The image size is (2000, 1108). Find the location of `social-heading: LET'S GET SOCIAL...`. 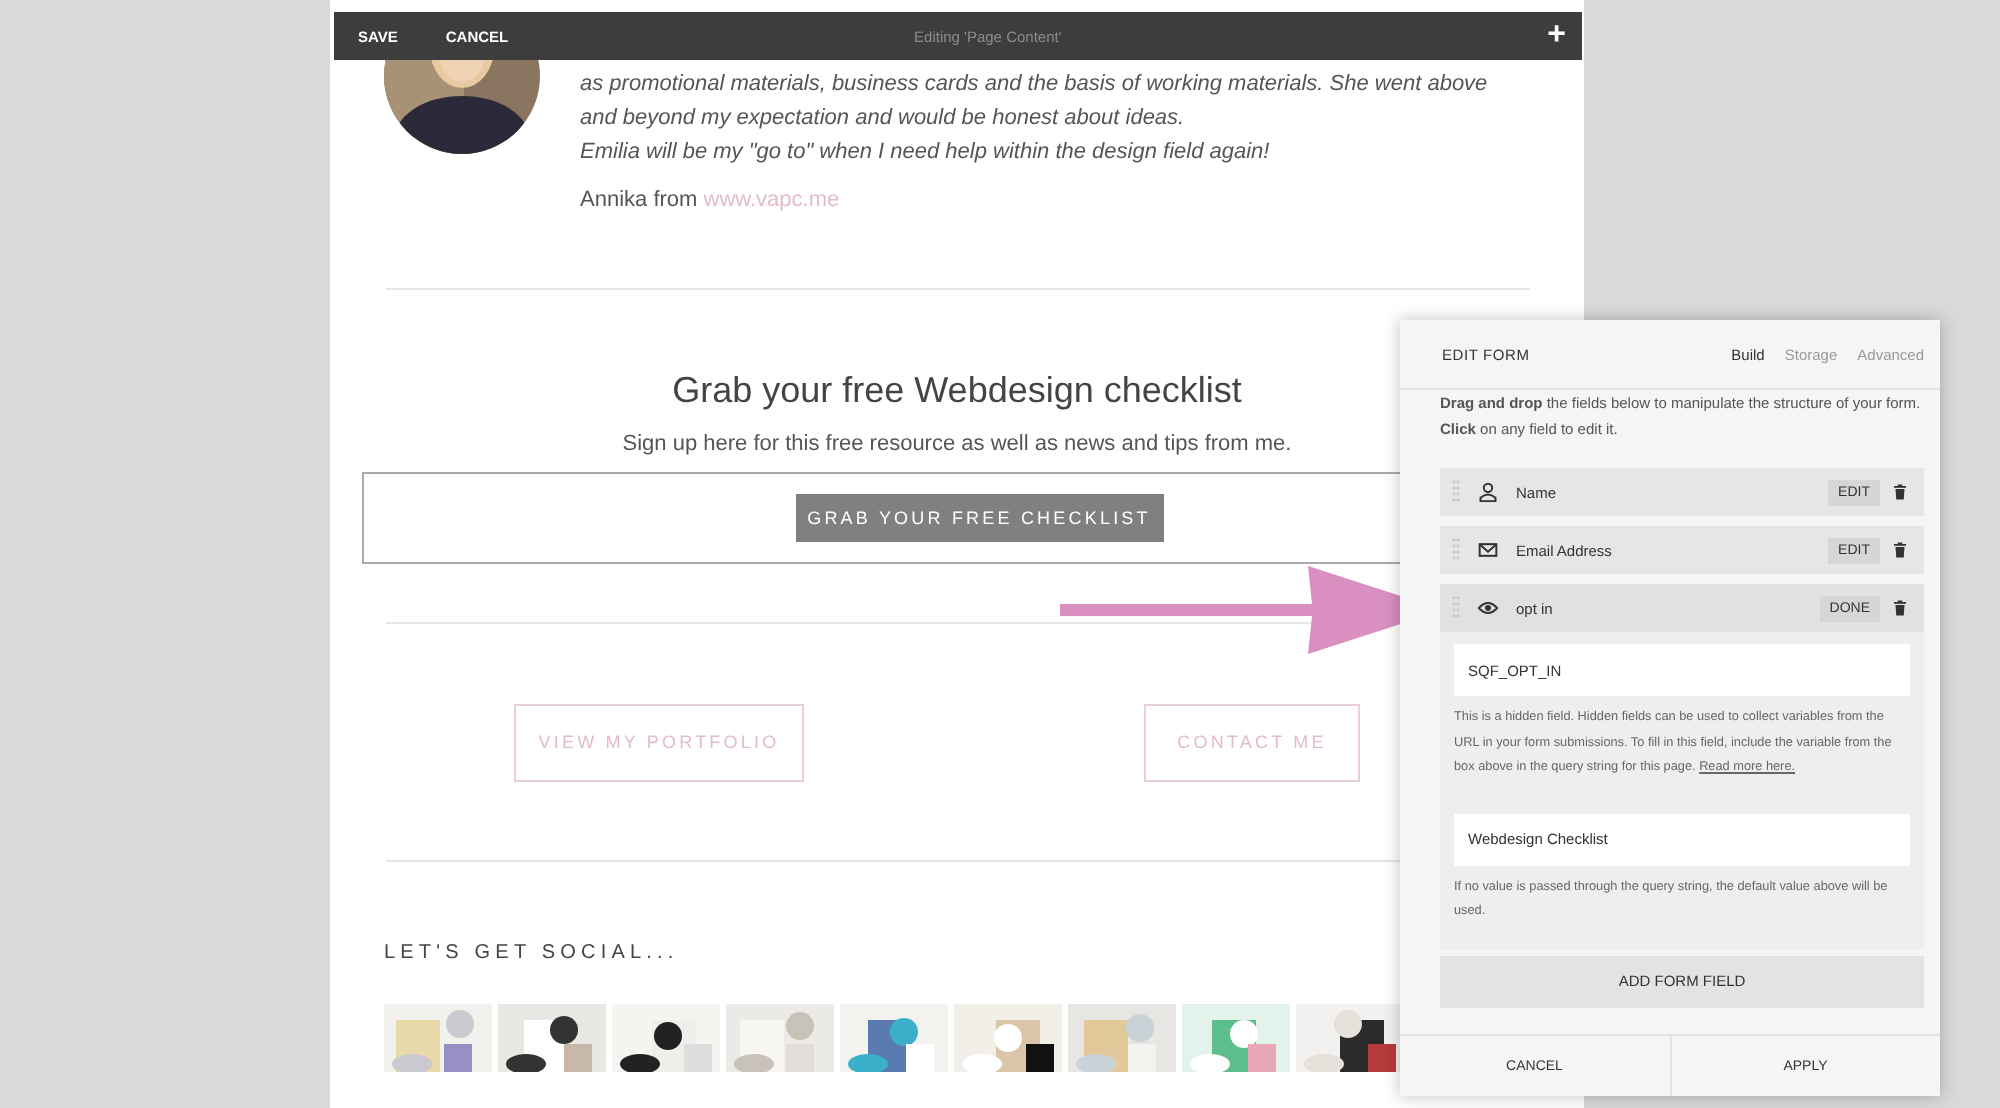

social-heading: LET'S GET SOCIAL... is located at coordinates (532, 953).